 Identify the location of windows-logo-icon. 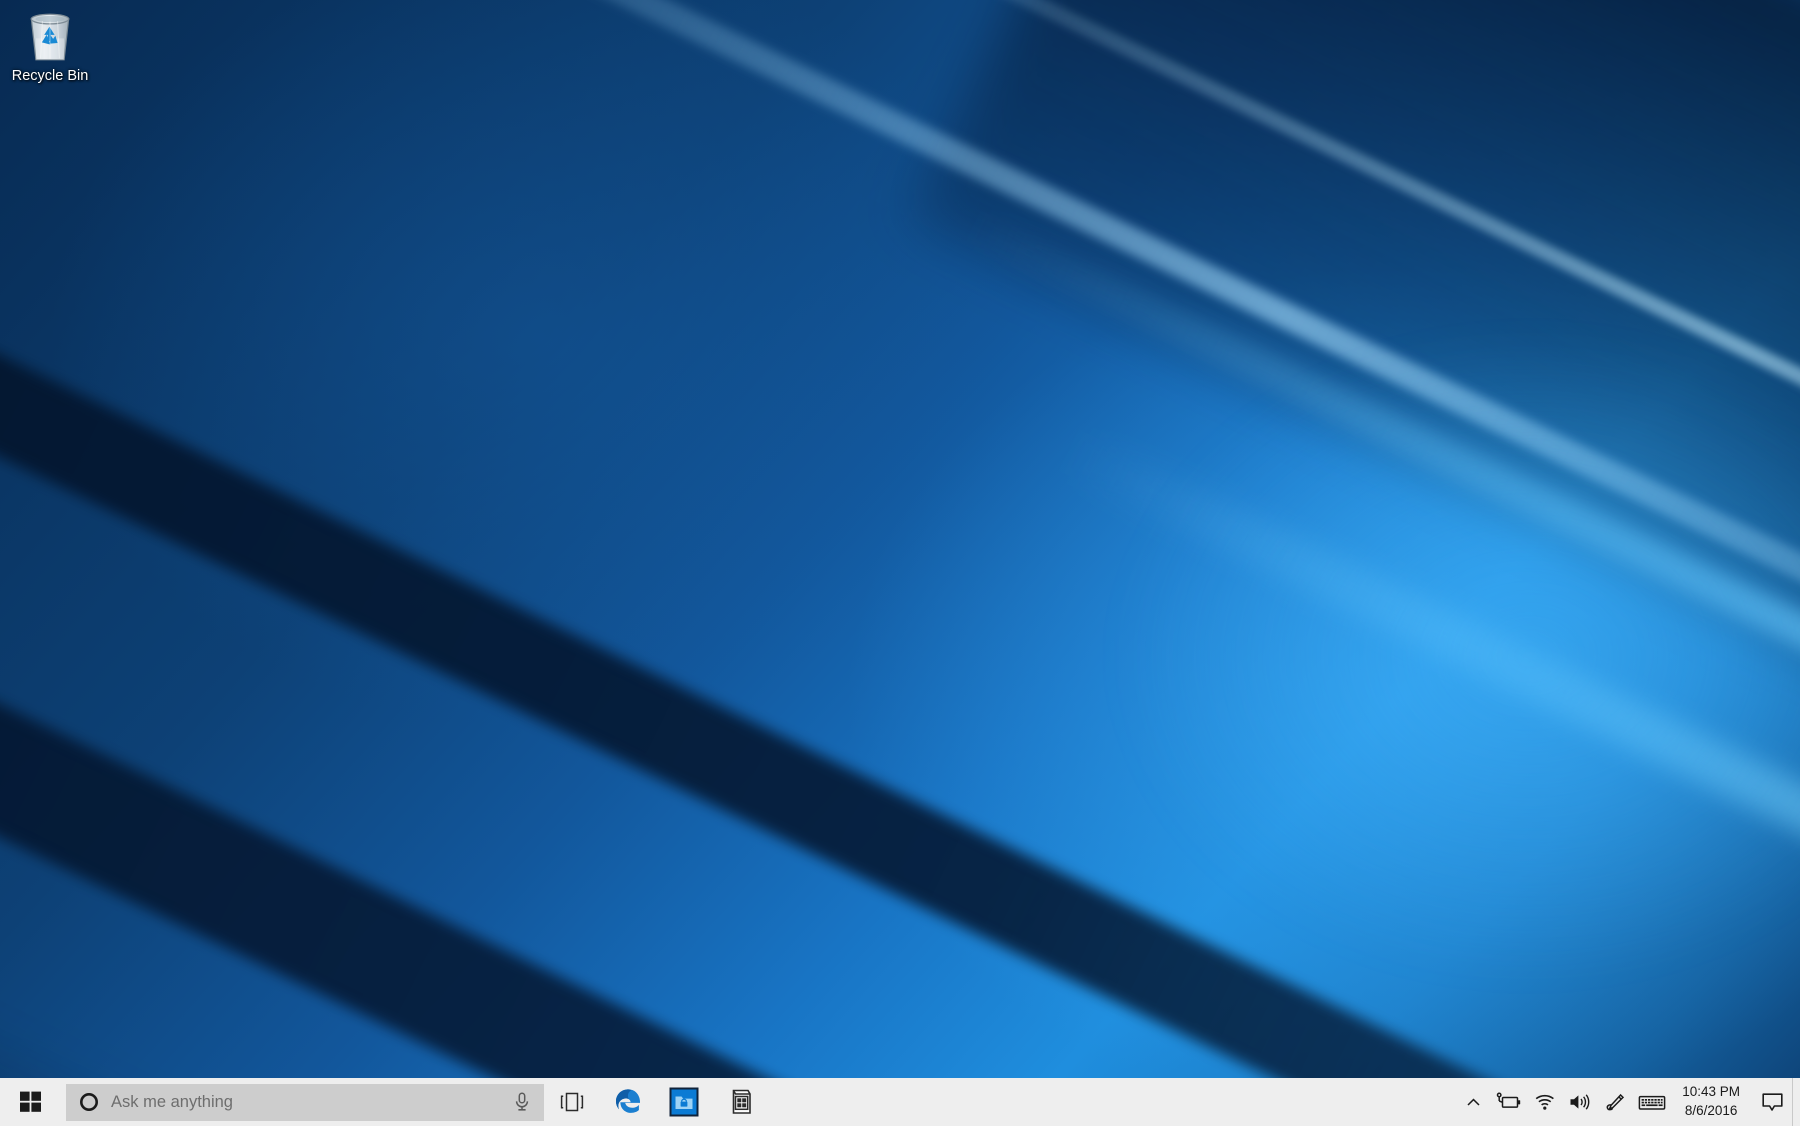
(30, 1101).